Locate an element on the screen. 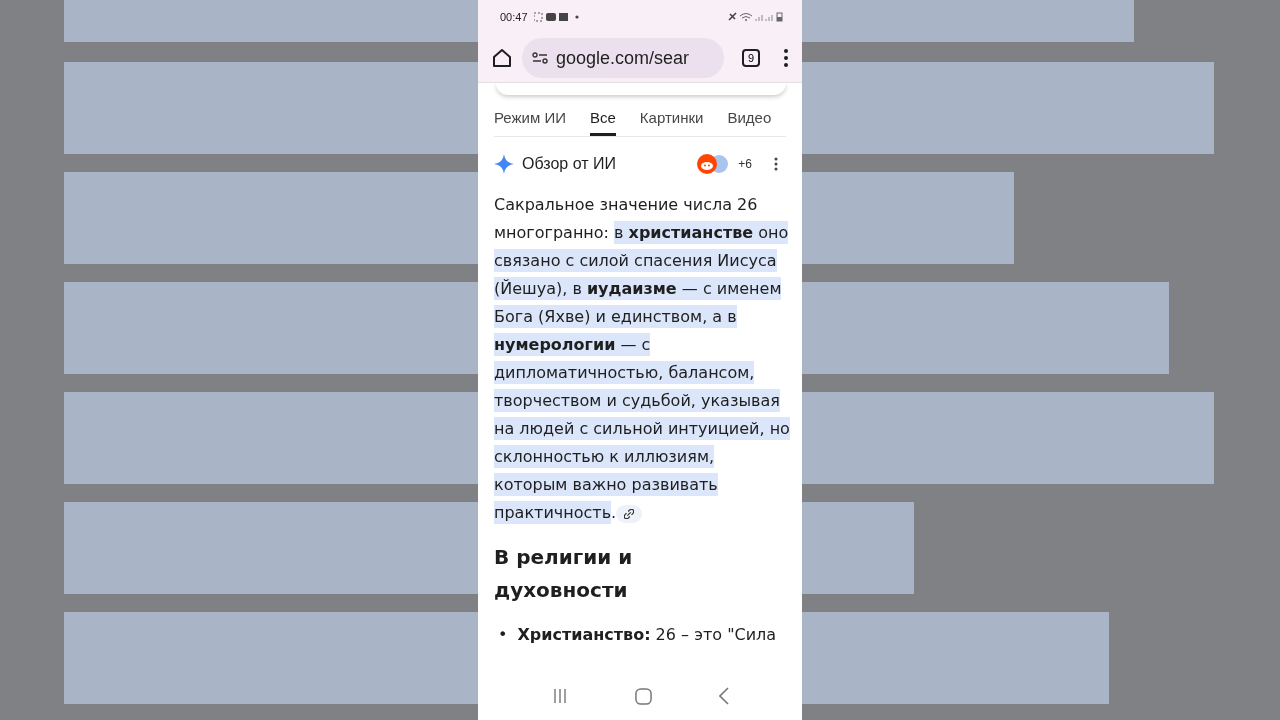  home-button-icon is located at coordinates (643, 696).